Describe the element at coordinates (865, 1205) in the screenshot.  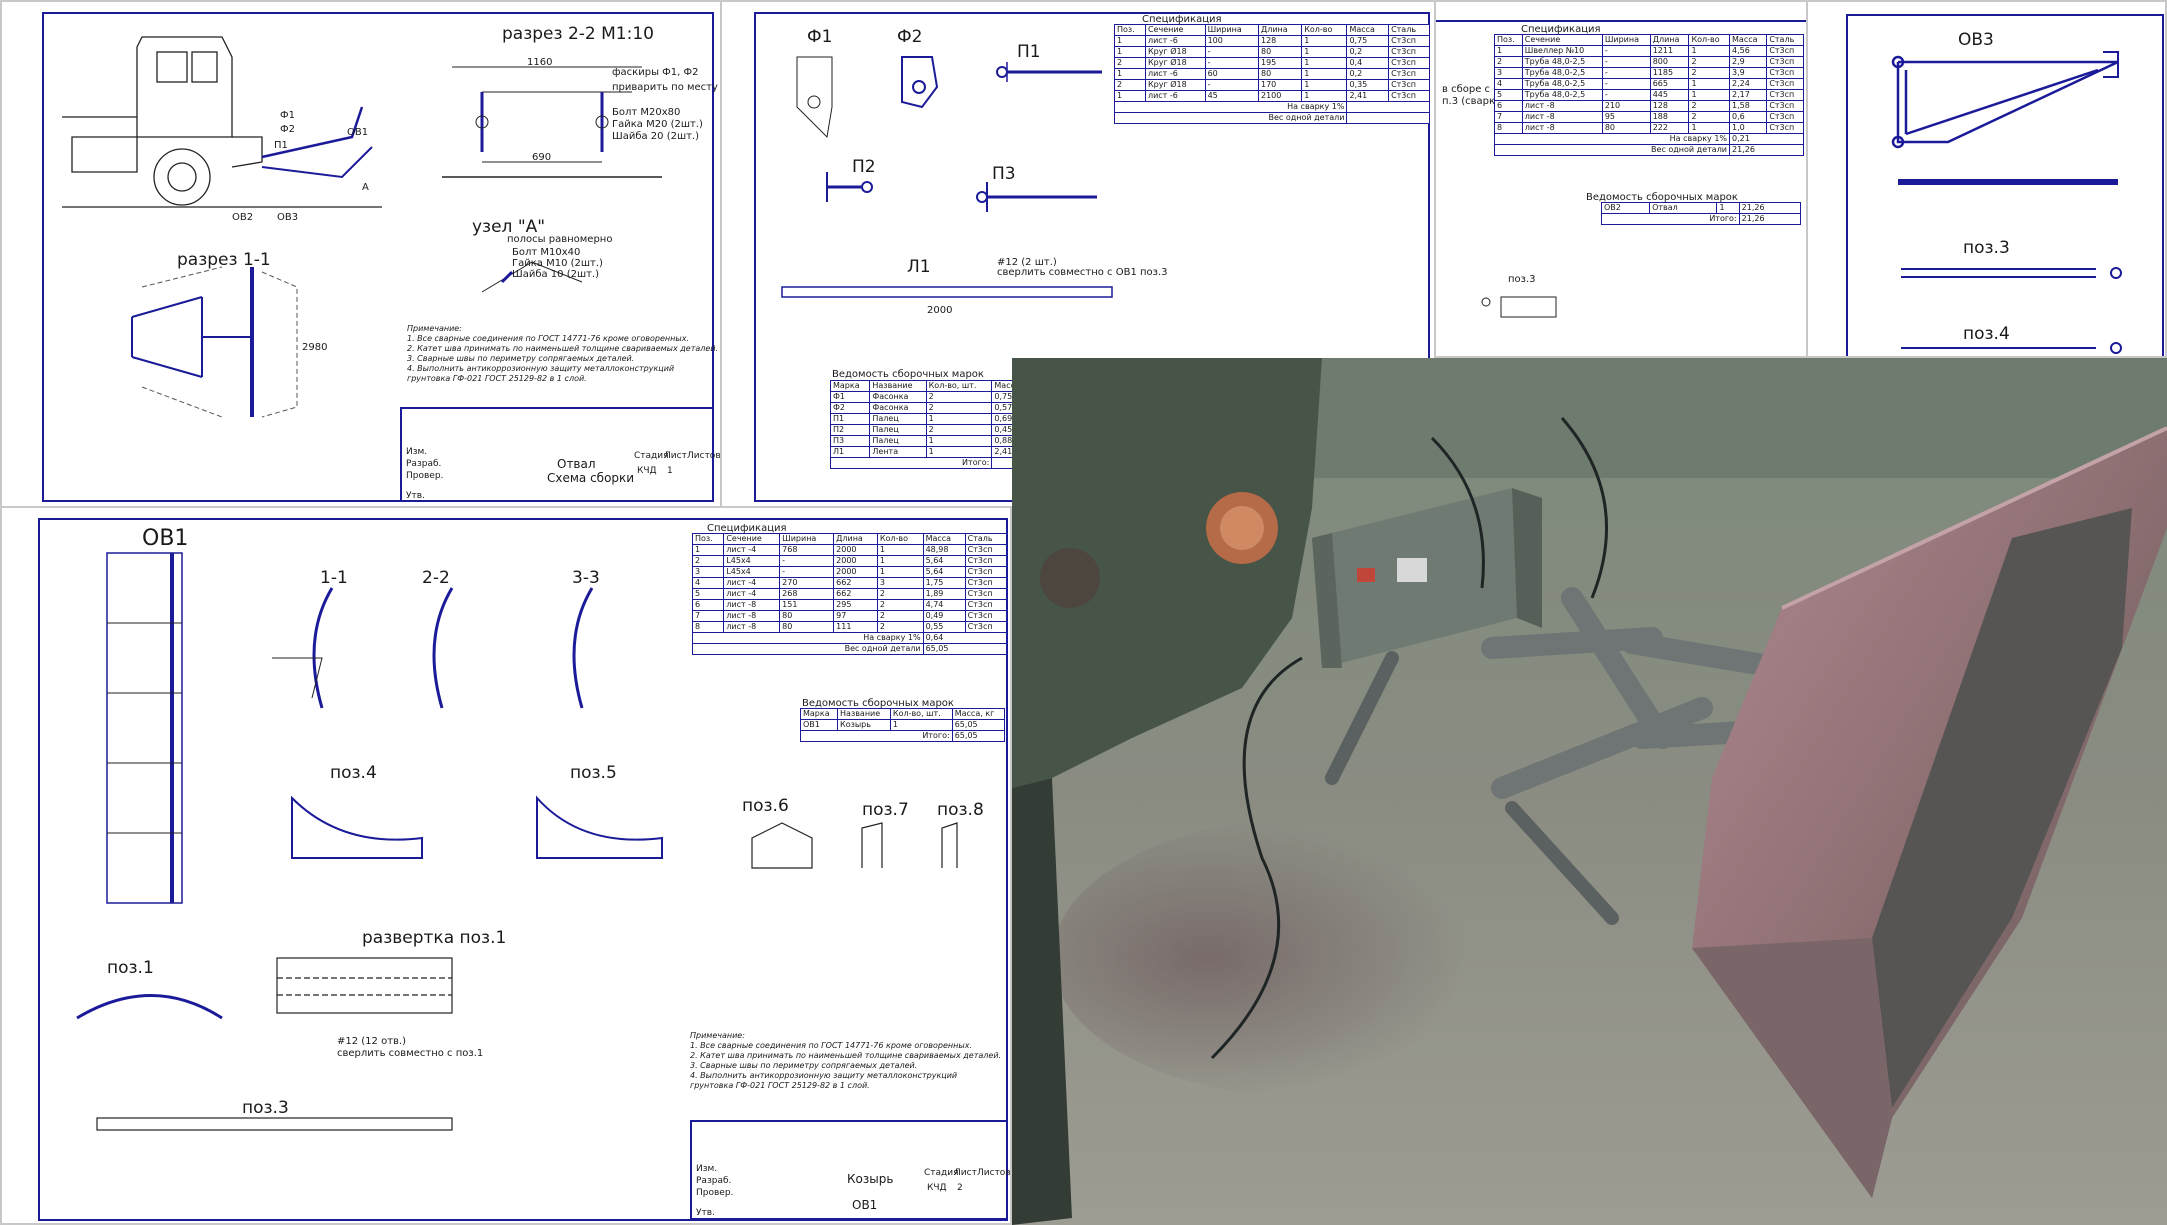
I see `title-sub: ОВ1` at that location.